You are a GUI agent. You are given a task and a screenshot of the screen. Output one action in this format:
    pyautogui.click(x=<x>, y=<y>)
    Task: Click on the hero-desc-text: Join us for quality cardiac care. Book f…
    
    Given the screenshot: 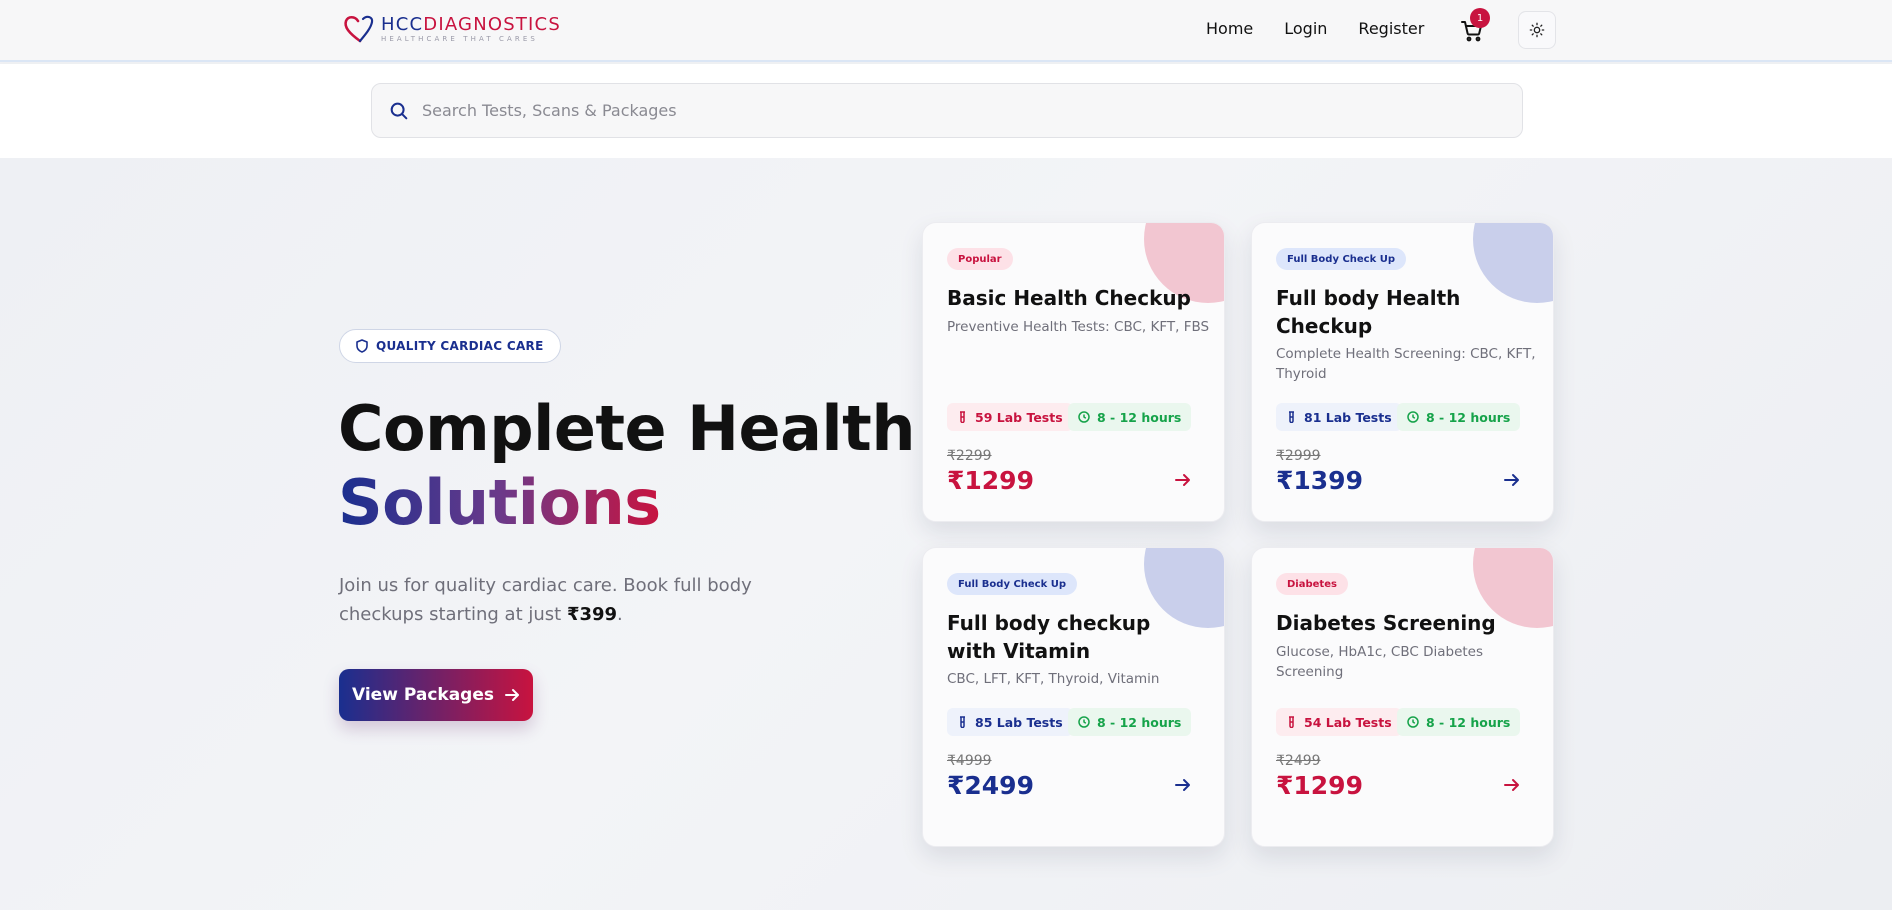 What is the action you would take?
    pyautogui.click(x=545, y=600)
    